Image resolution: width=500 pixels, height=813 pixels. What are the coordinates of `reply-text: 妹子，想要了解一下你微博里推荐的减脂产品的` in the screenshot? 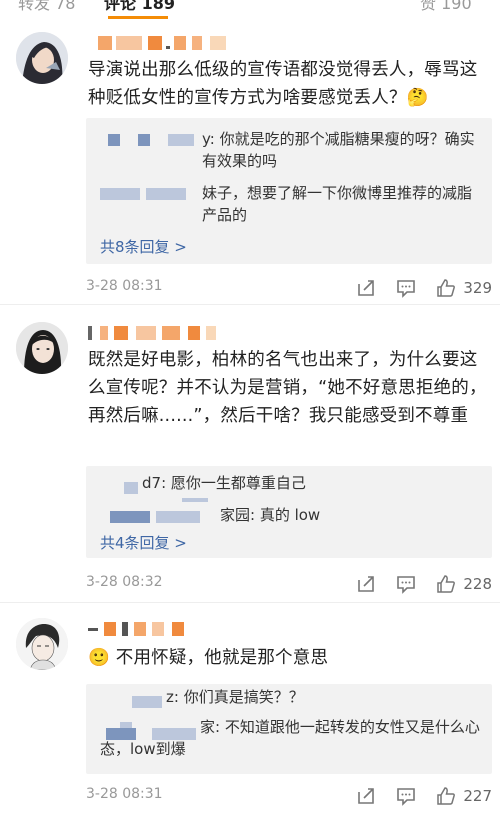 It's located at (337, 204).